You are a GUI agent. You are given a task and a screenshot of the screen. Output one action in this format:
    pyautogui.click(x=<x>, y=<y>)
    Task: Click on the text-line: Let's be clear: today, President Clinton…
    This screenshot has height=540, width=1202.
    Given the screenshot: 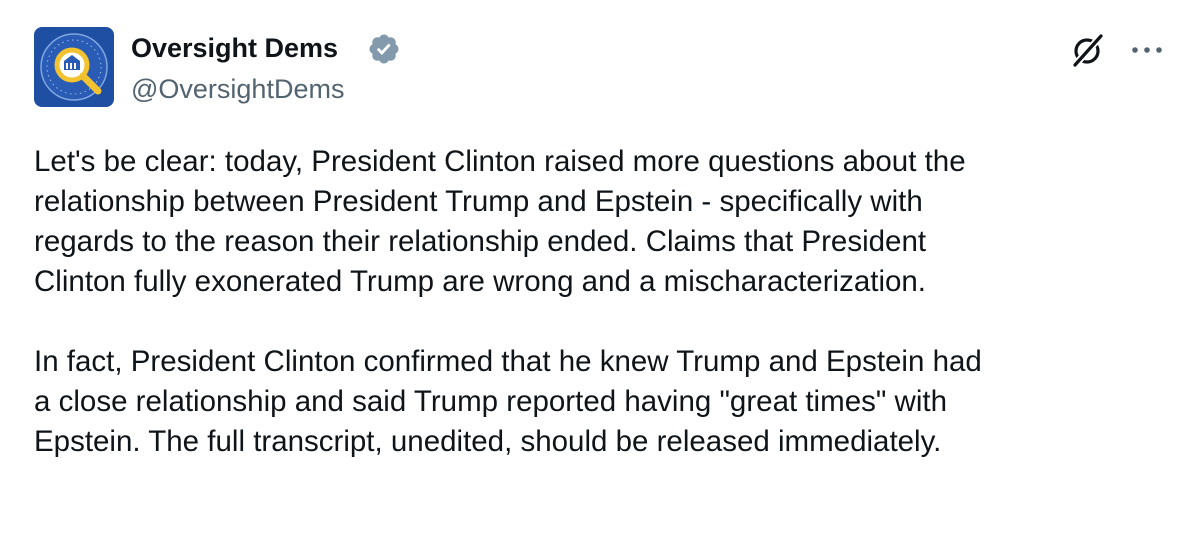 What is the action you would take?
    pyautogui.click(x=500, y=161)
    